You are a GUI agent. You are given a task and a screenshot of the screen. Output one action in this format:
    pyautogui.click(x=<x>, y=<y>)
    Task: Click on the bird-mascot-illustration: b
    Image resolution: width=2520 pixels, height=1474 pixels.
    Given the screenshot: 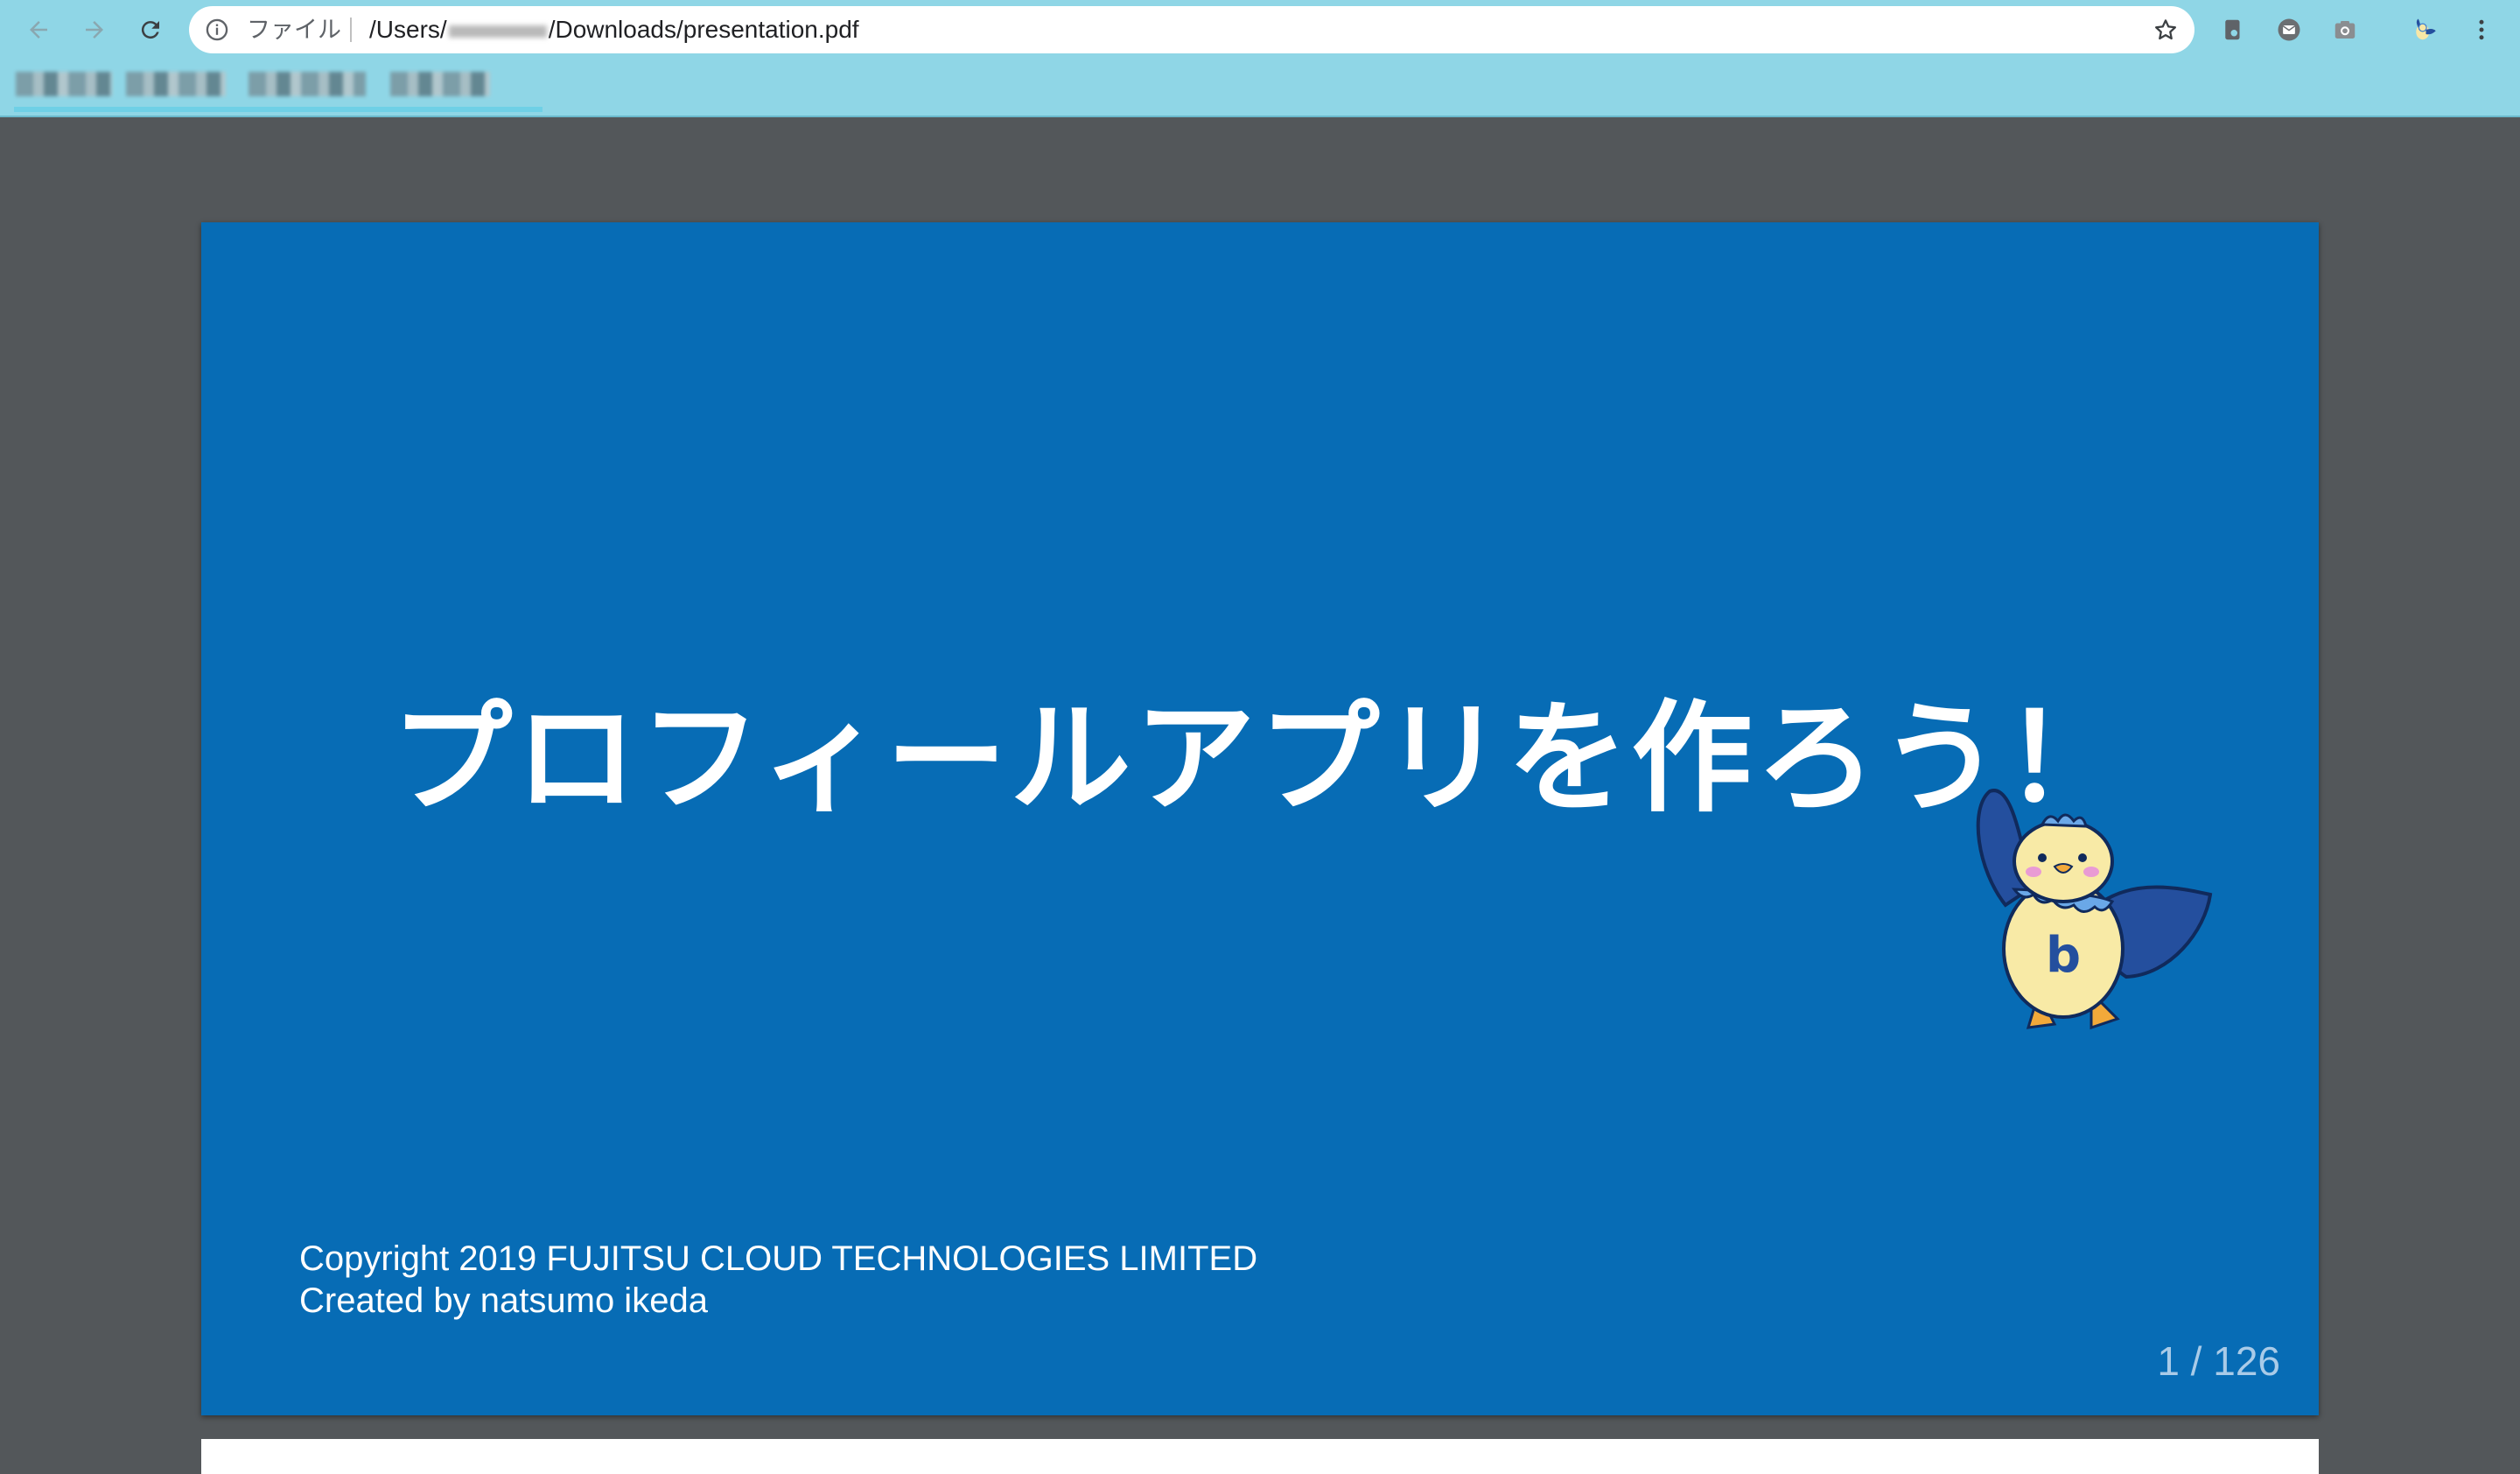 What is the action you would take?
    pyautogui.click(x=2094, y=909)
    